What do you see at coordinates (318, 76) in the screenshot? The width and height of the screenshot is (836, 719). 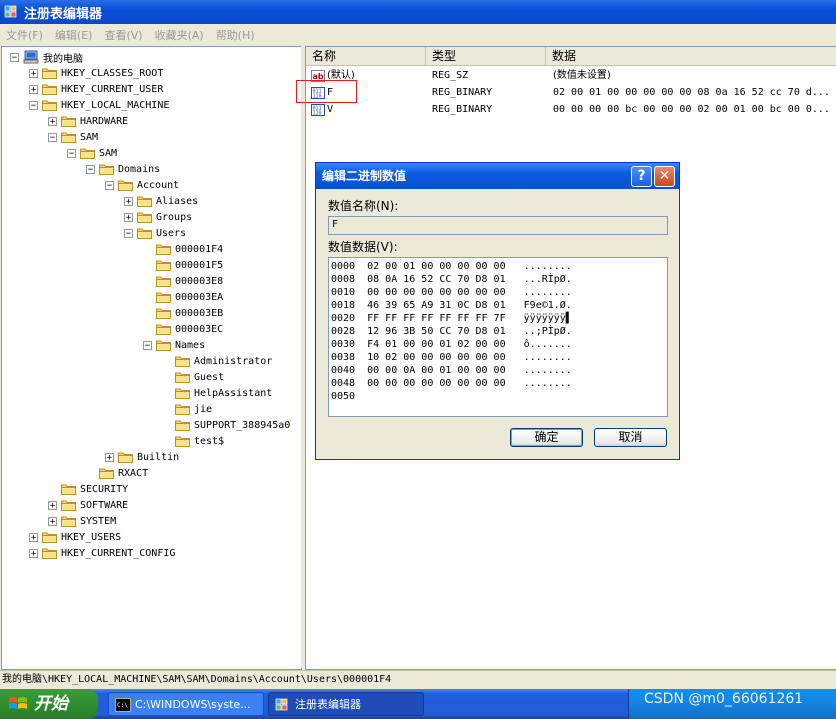 I see `string-value-icon: ab` at bounding box center [318, 76].